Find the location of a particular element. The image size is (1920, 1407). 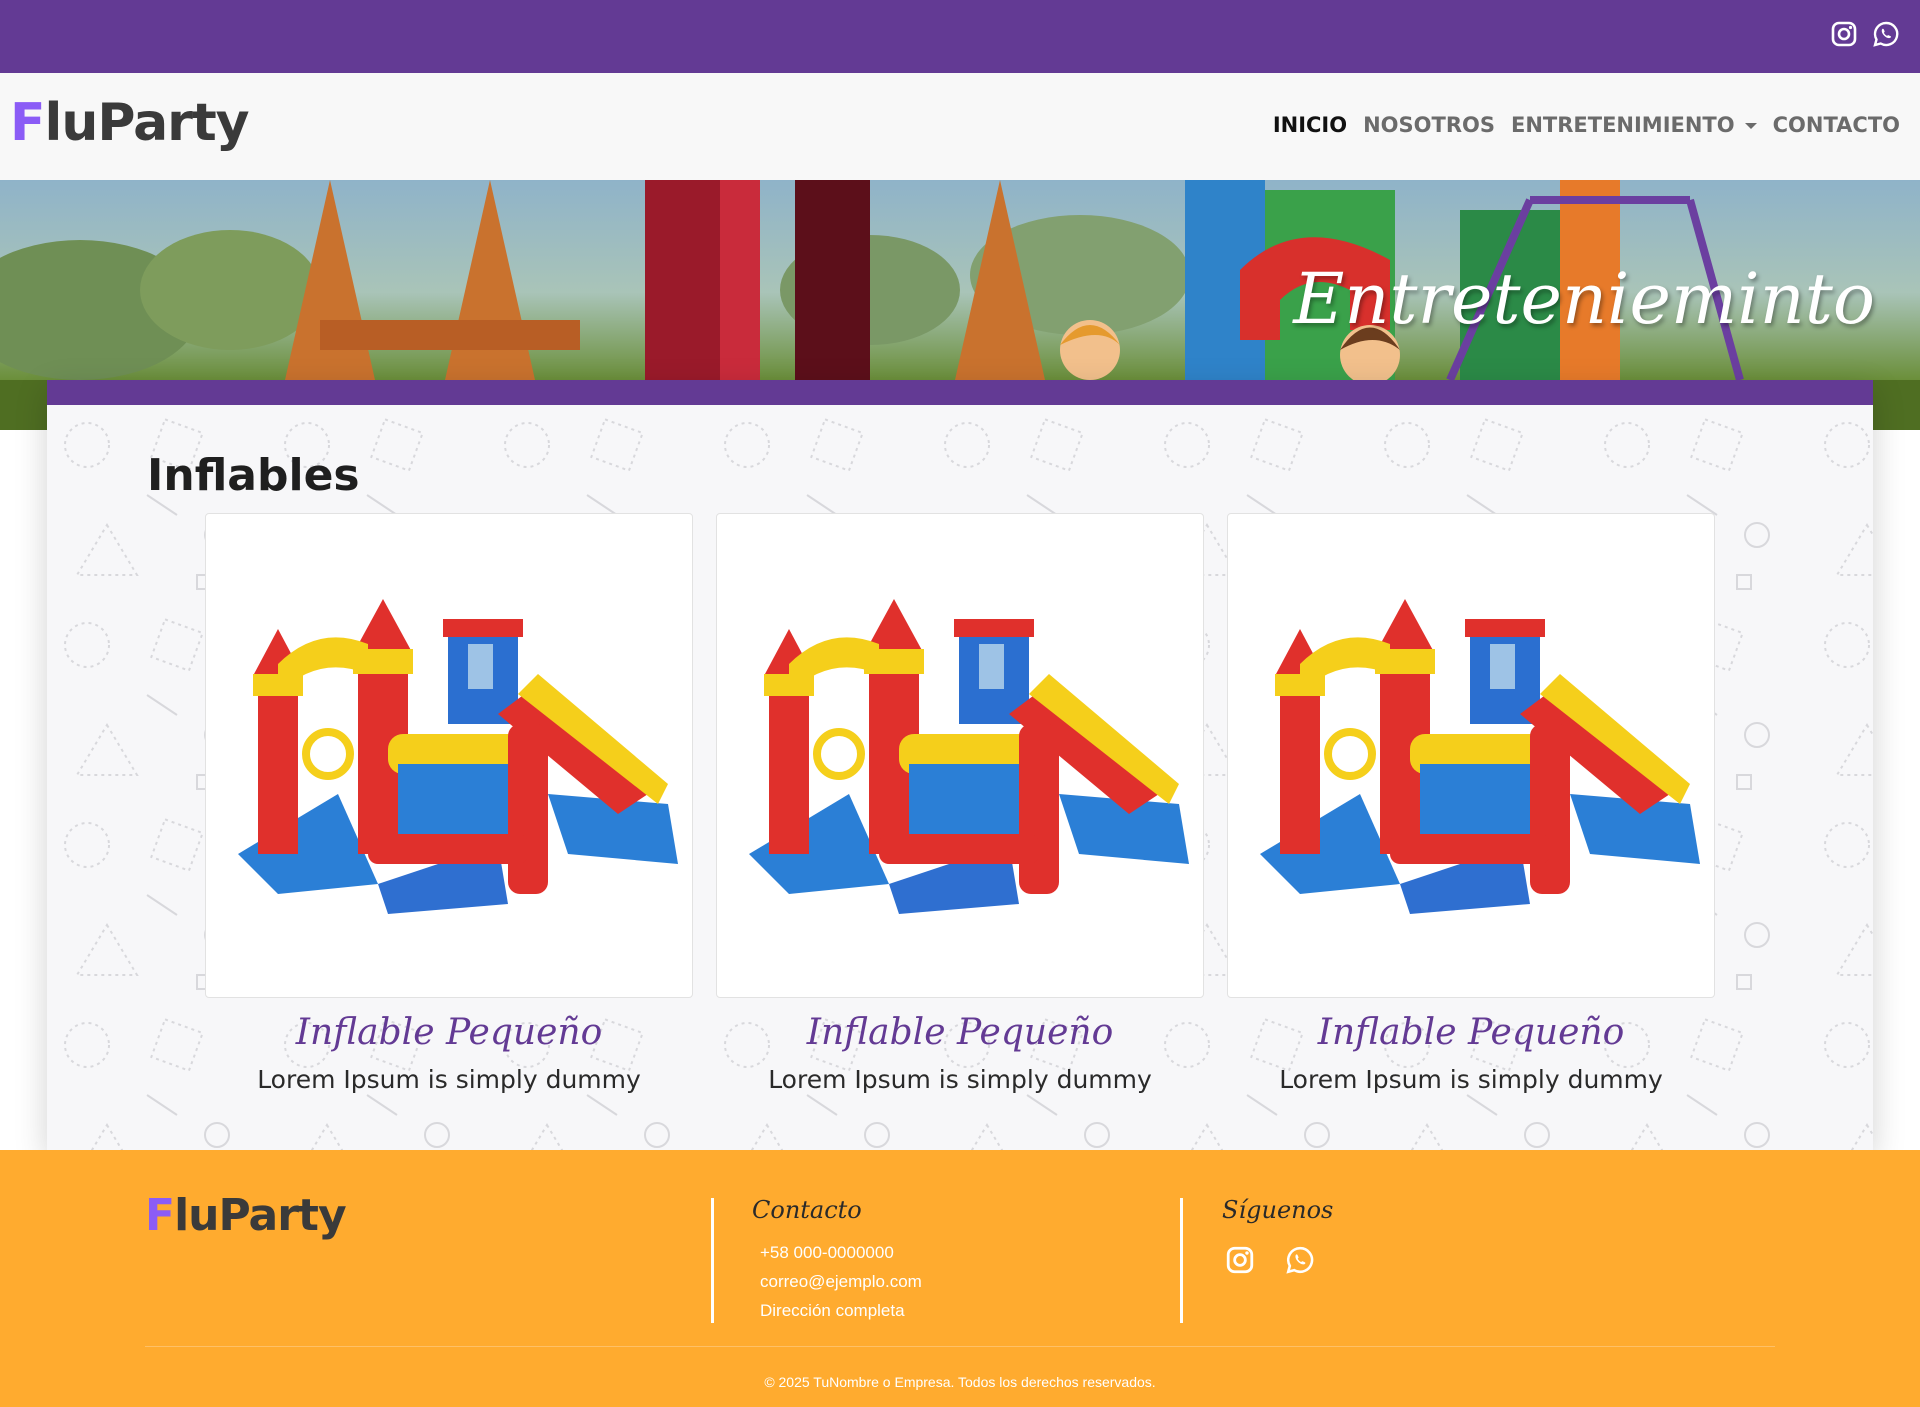

contact-phone: +58 000-0000000 is located at coordinates (841, 1252).